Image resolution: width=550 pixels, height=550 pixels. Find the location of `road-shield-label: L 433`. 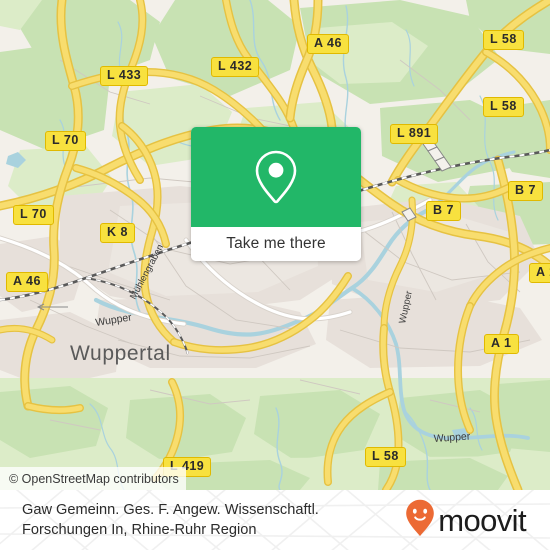

road-shield-label: L 433 is located at coordinates (124, 75).